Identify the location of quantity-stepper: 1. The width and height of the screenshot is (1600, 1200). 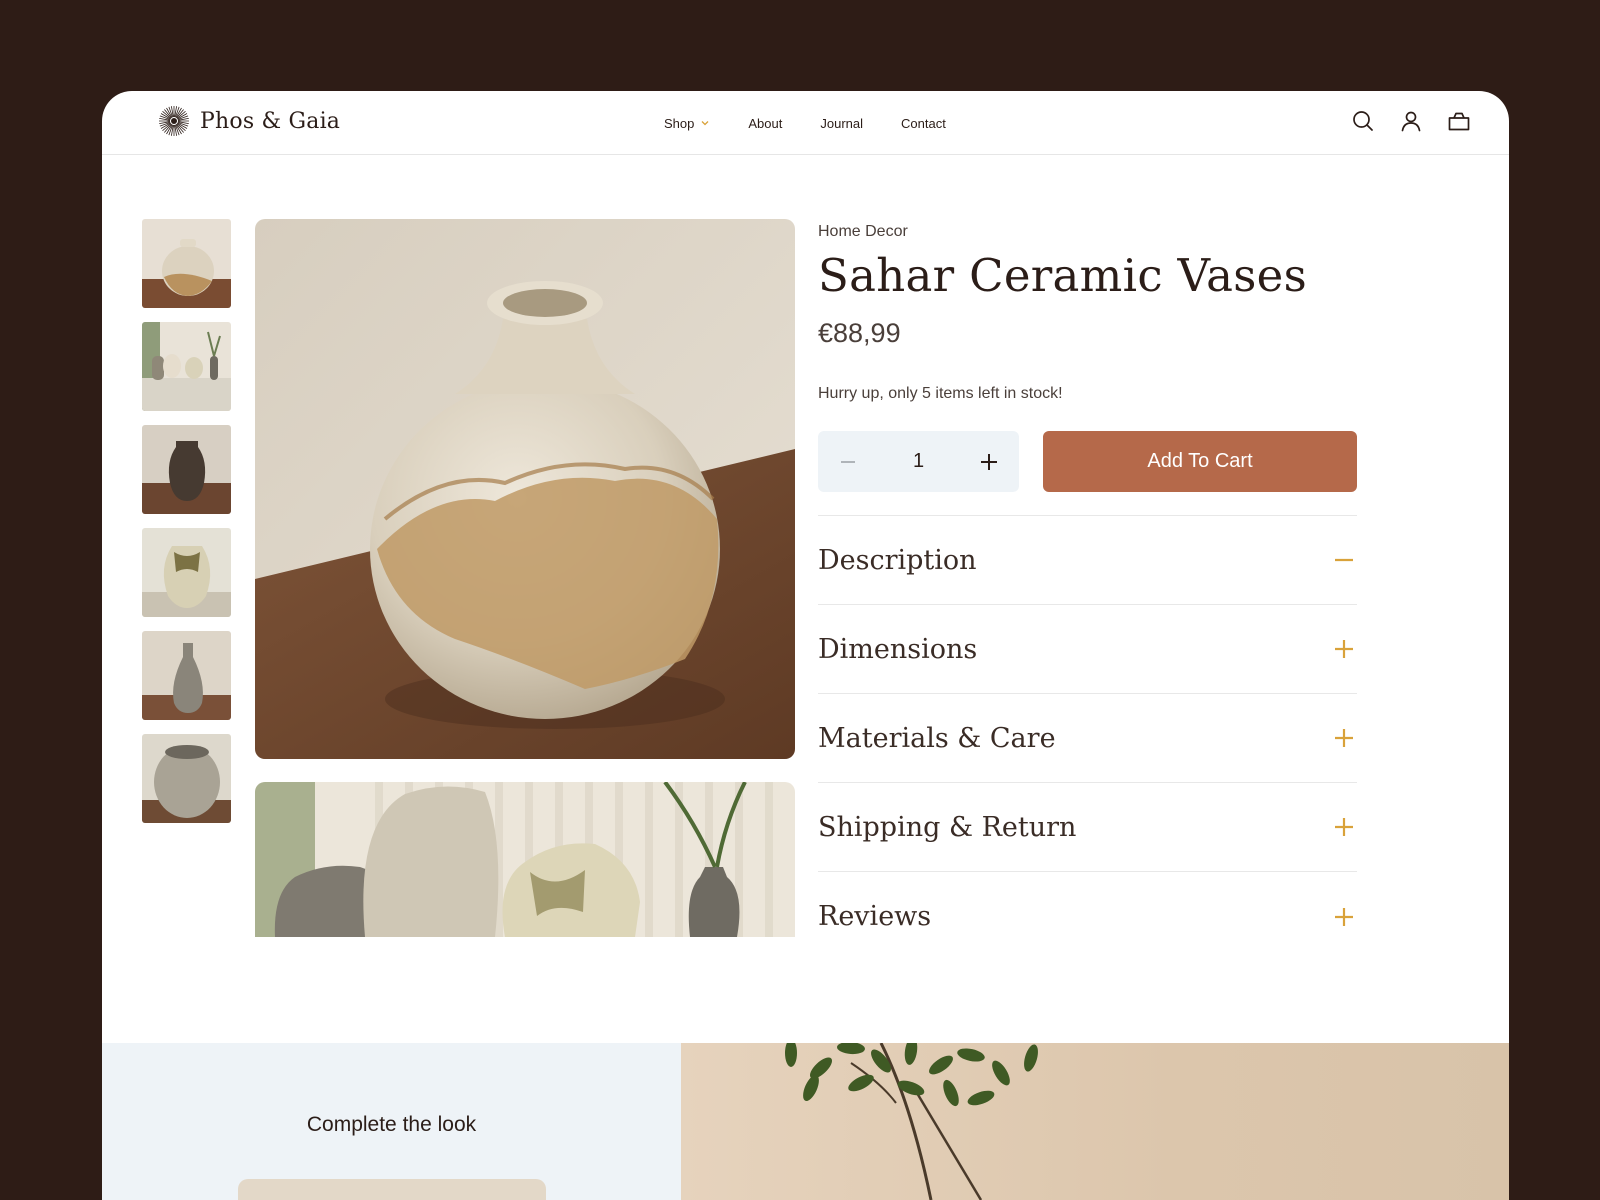
(918, 461).